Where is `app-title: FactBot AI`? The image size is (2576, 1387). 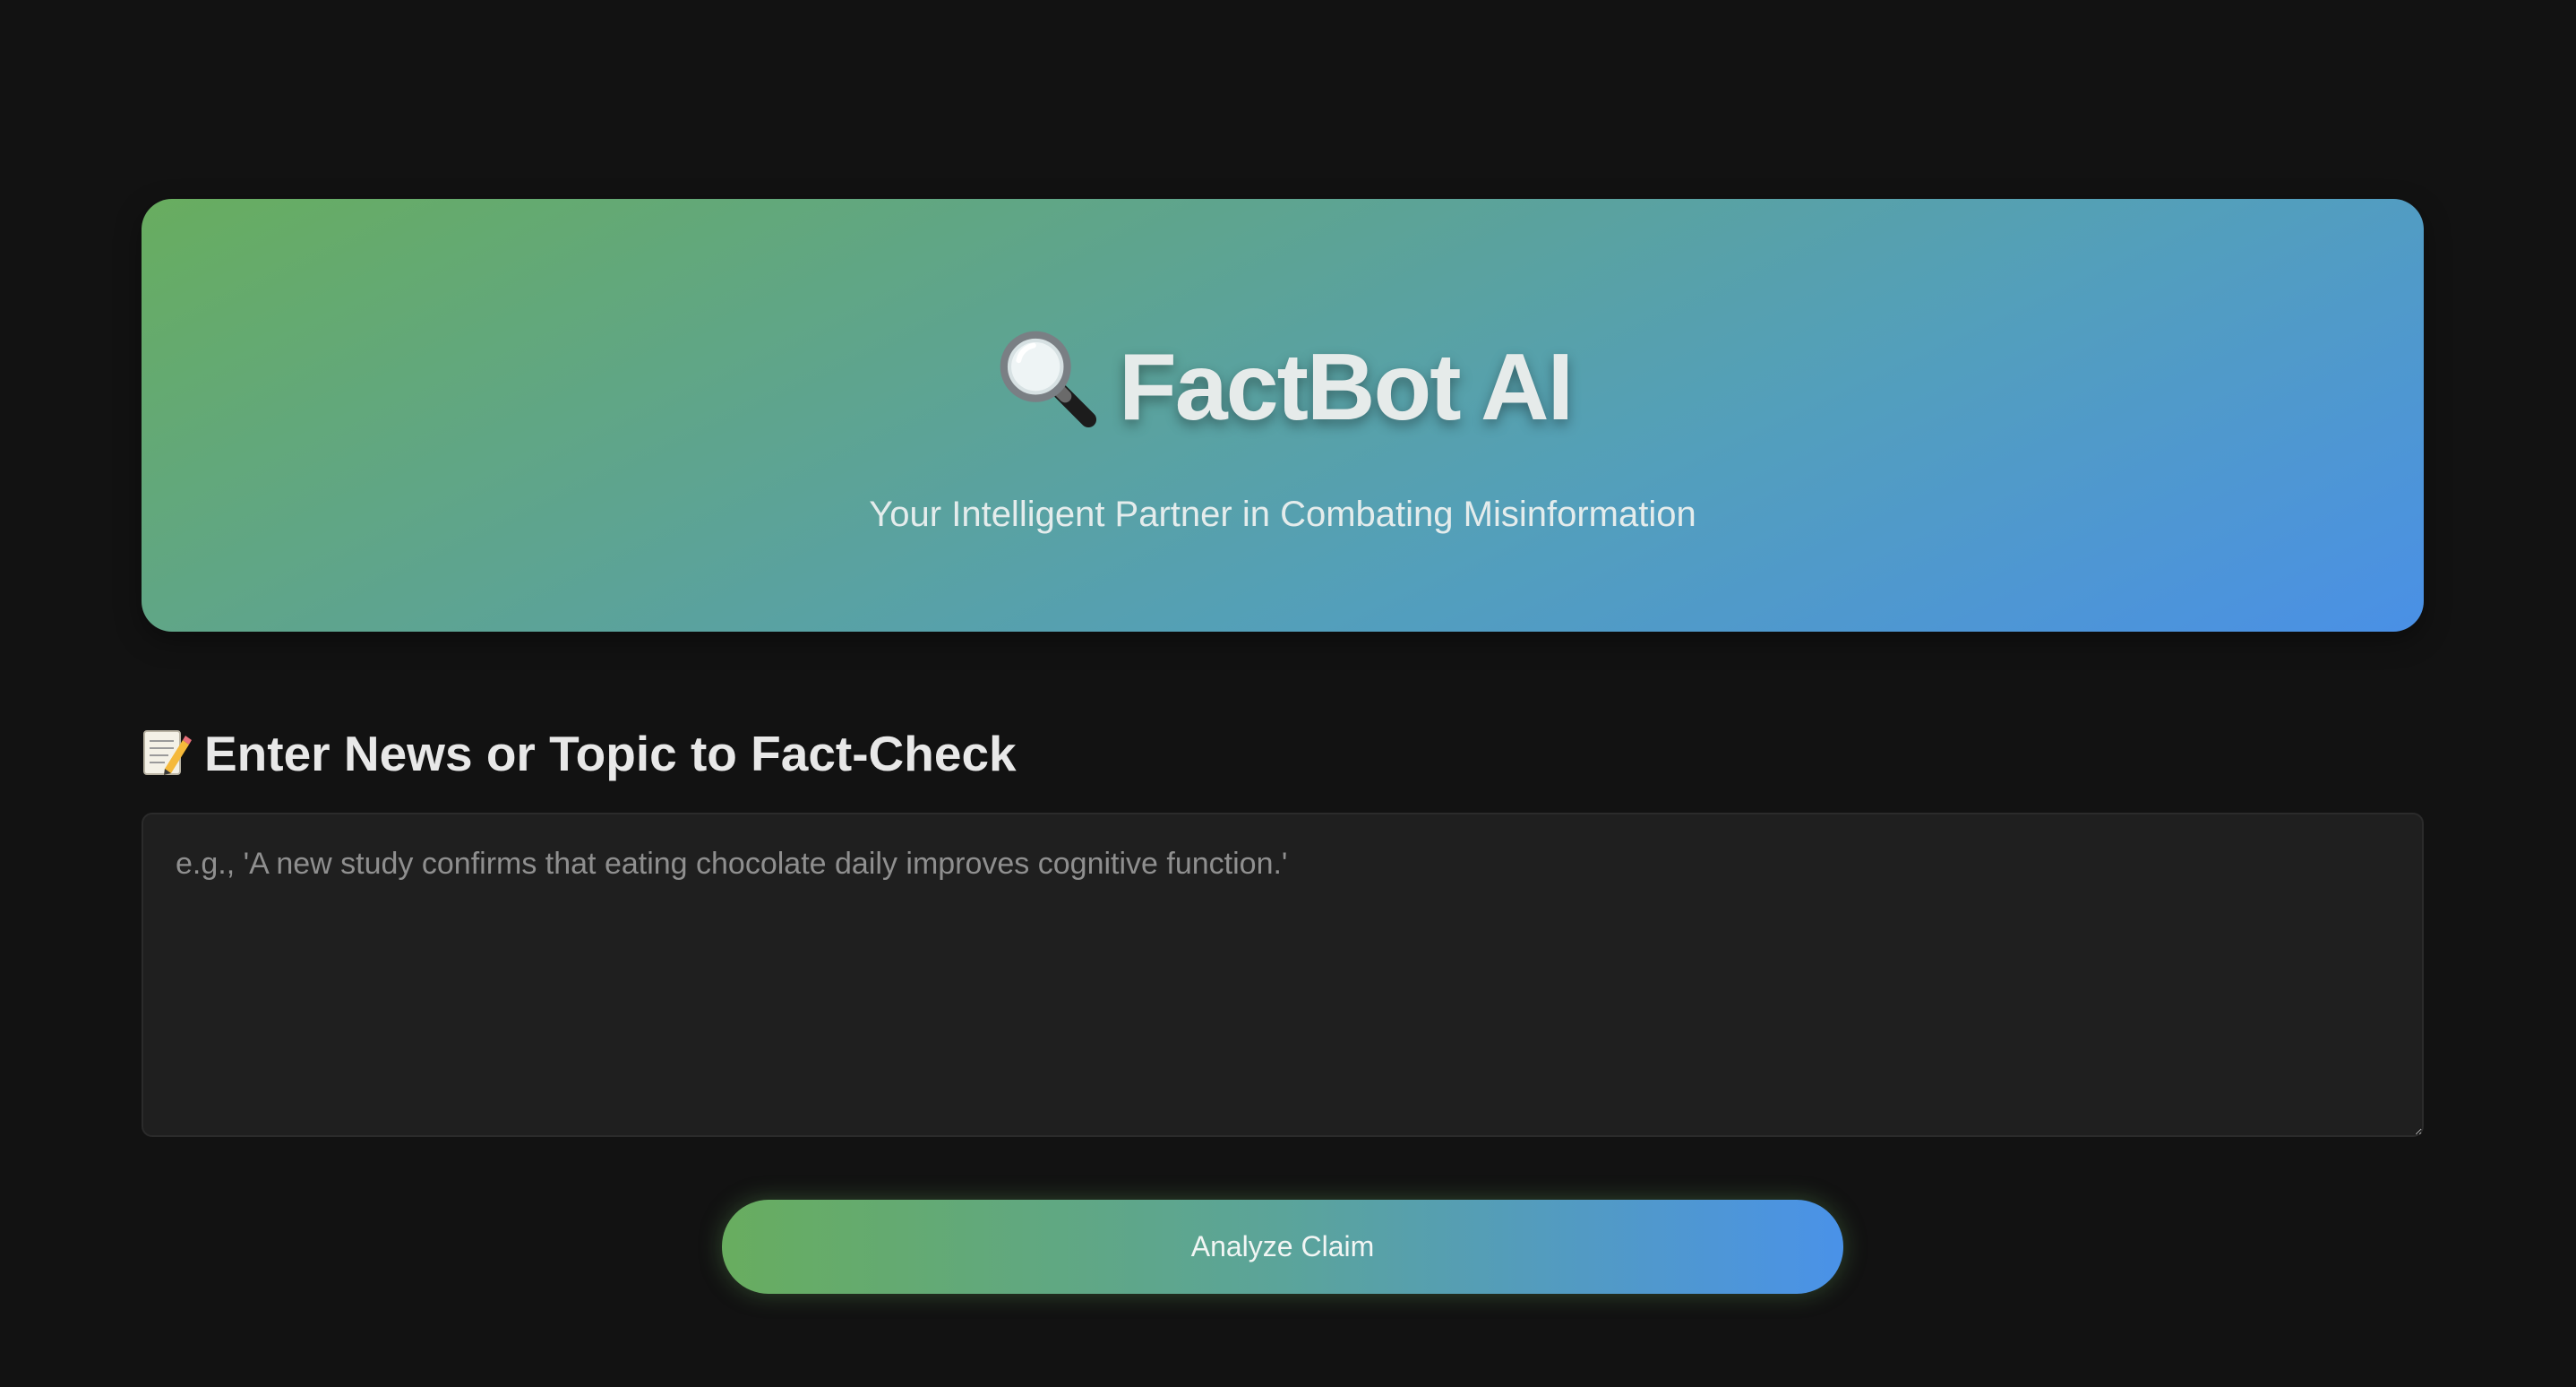
app-title: FactBot AI is located at coordinates (1346, 387).